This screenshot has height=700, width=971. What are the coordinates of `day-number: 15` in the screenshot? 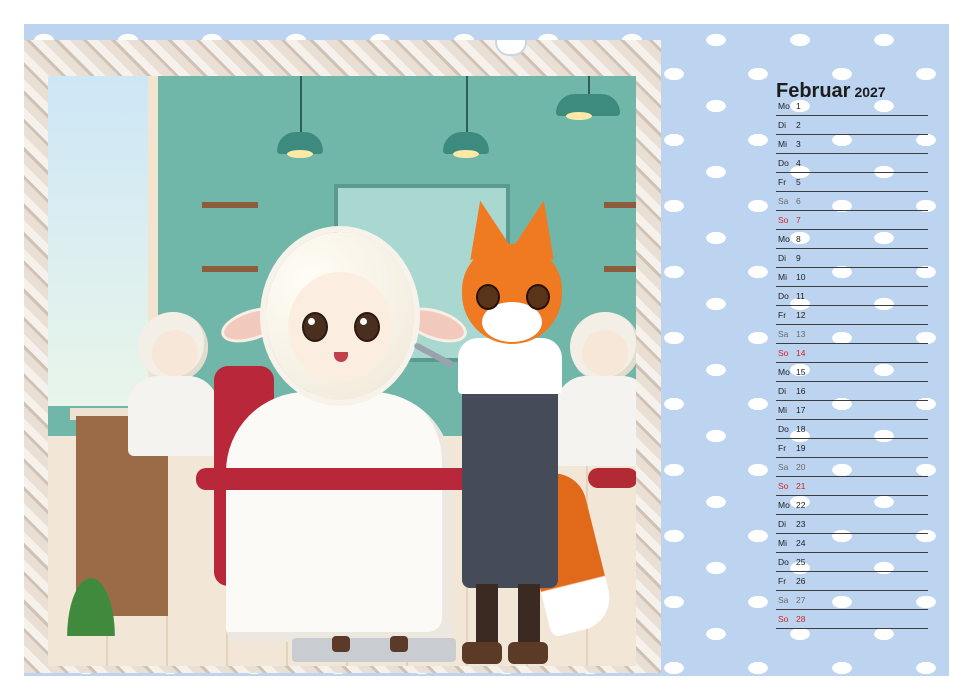 It's located at (801, 372).